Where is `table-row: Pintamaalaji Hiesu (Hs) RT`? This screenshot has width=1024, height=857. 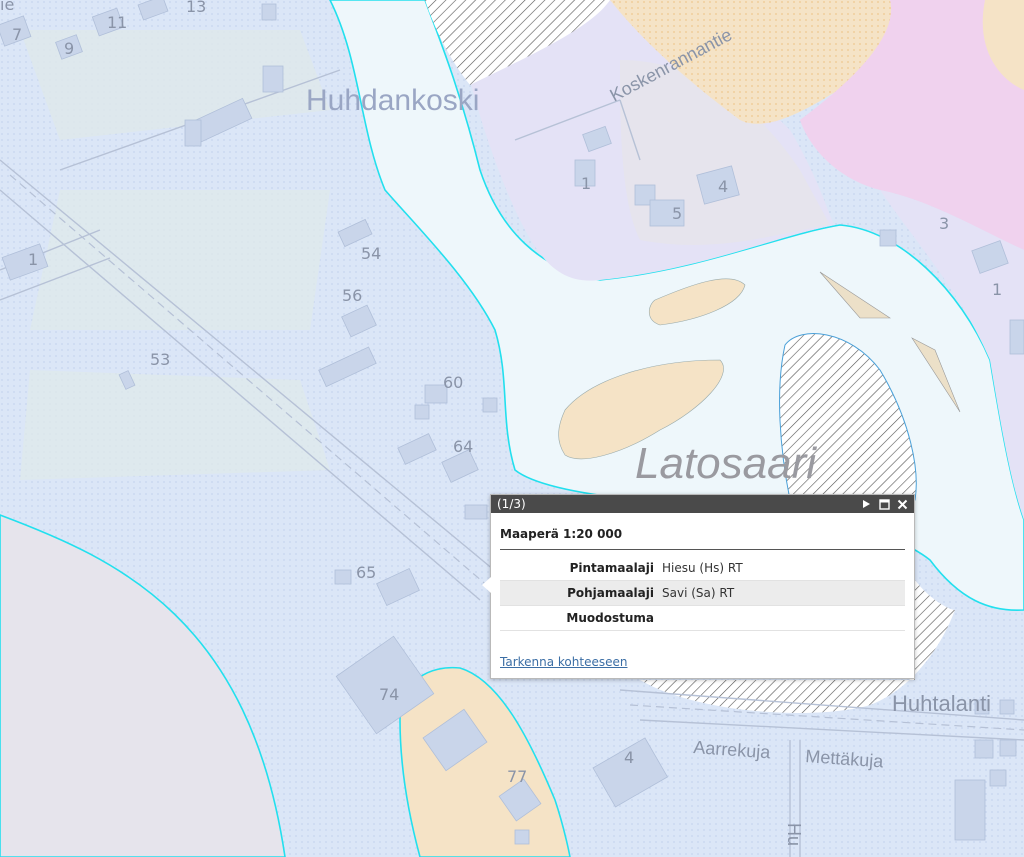 table-row: Pintamaalaji Hiesu (Hs) RT is located at coordinates (702, 568).